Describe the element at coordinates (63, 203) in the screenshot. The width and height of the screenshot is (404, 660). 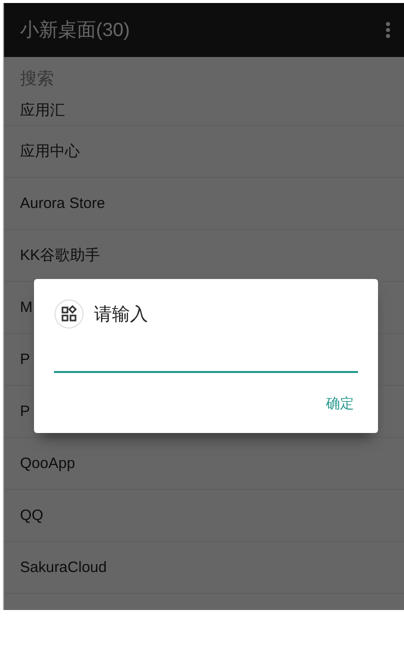
I see `app-name: Aurora Store` at that location.